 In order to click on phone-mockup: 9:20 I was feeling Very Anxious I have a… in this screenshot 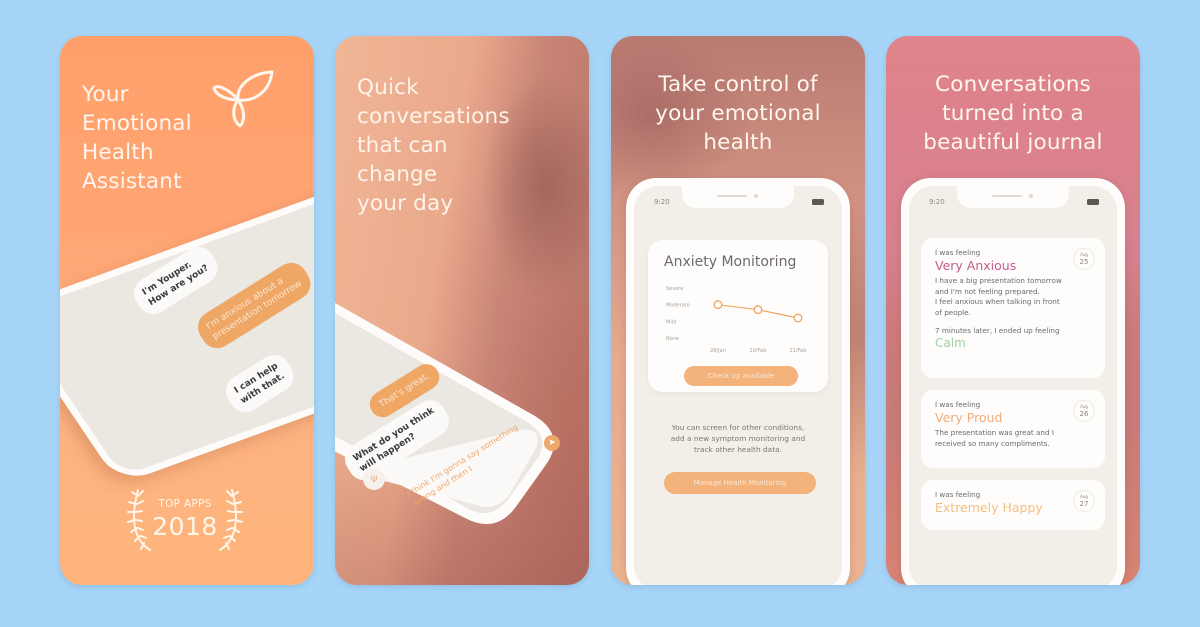, I will do `click(1013, 381)`.